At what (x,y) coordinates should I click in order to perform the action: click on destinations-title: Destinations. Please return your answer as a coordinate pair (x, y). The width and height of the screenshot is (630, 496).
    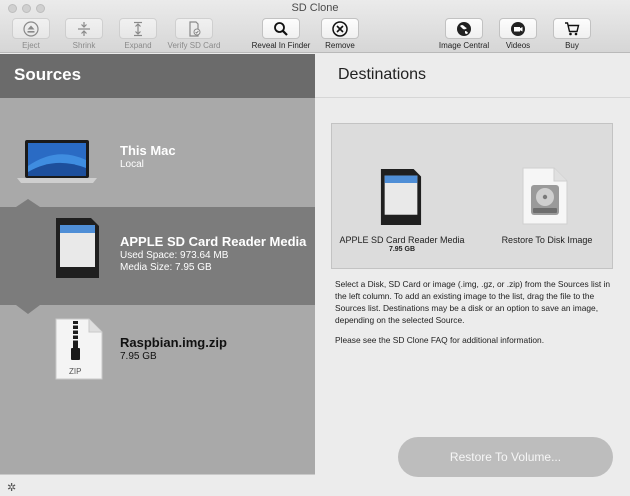
    Looking at the image, I should click on (382, 74).